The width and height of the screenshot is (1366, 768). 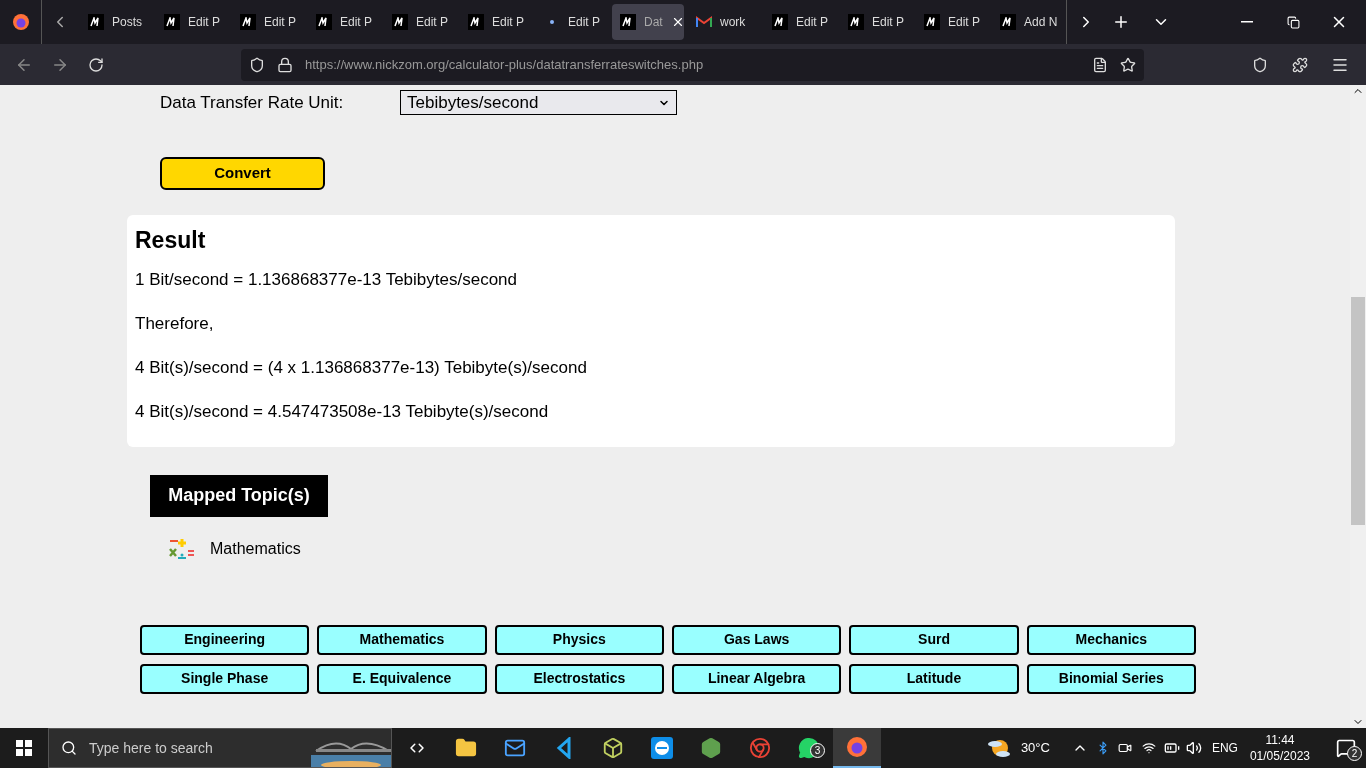 What do you see at coordinates (1121, 22) in the screenshot?
I see `plus-icon` at bounding box center [1121, 22].